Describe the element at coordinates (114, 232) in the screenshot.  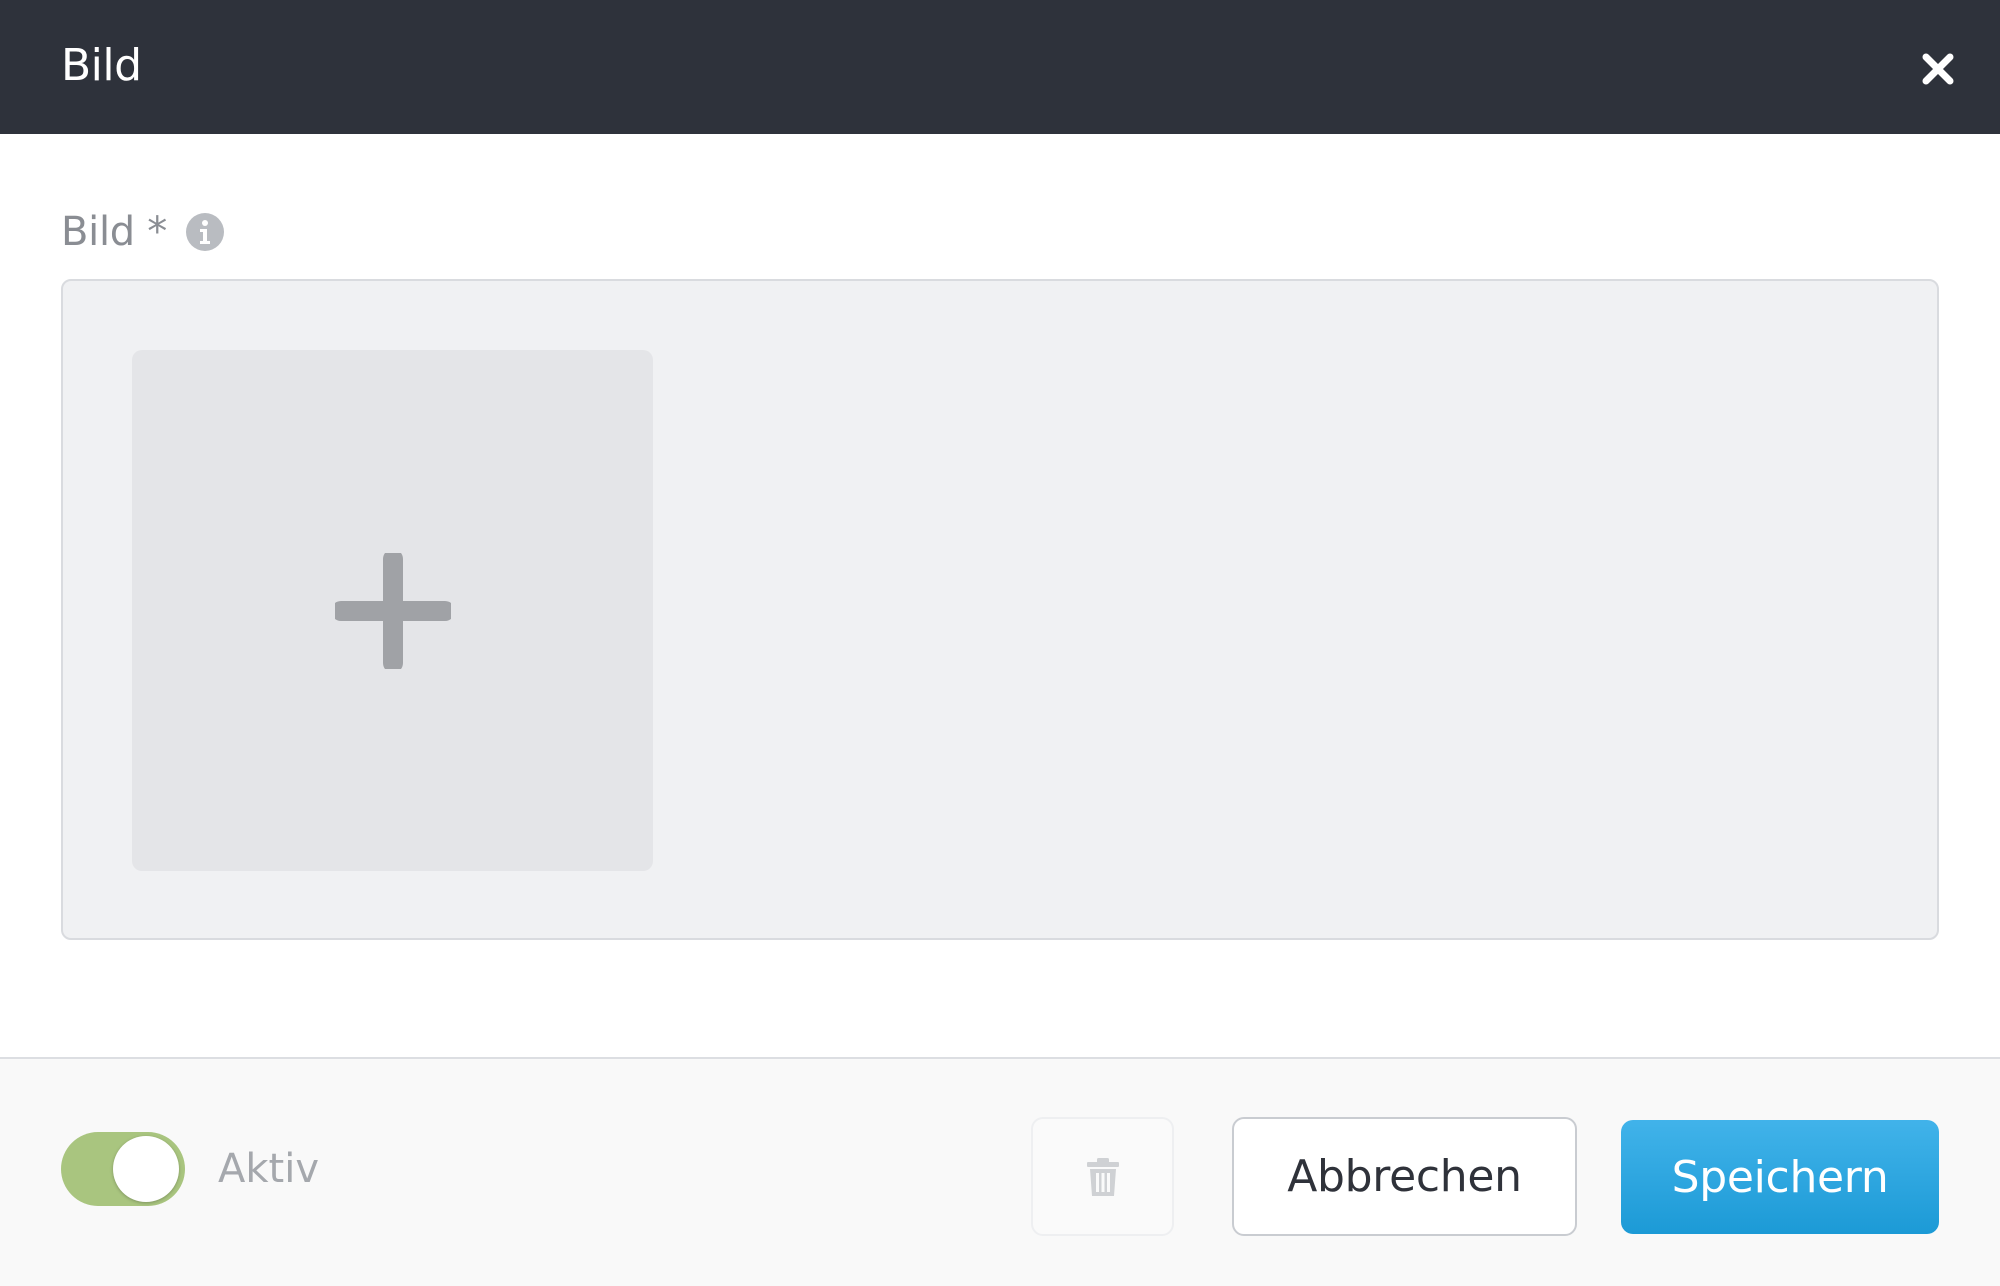
I see `image-field-label-text: Bild *` at that location.